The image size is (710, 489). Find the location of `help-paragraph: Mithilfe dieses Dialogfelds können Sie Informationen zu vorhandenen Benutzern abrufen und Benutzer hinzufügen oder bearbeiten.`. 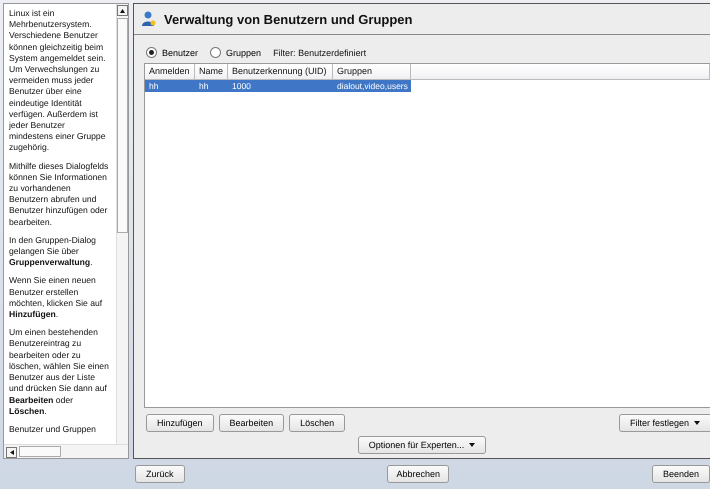

help-paragraph: Mithilfe dieses Dialogfelds können Sie Informationen zu vorhandenen Benutzern abrufen und Benutzer hinzufügen oder bearbeiten. is located at coordinates (59, 194).